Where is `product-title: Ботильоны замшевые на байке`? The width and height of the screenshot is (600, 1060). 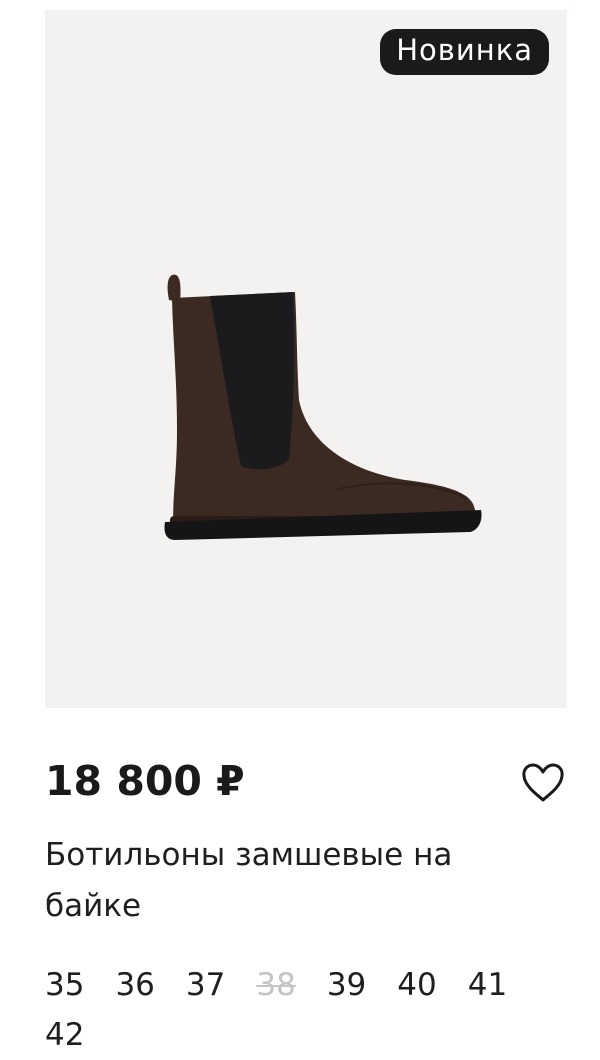
product-title: Ботильоны замшевые на байке is located at coordinates (295, 881).